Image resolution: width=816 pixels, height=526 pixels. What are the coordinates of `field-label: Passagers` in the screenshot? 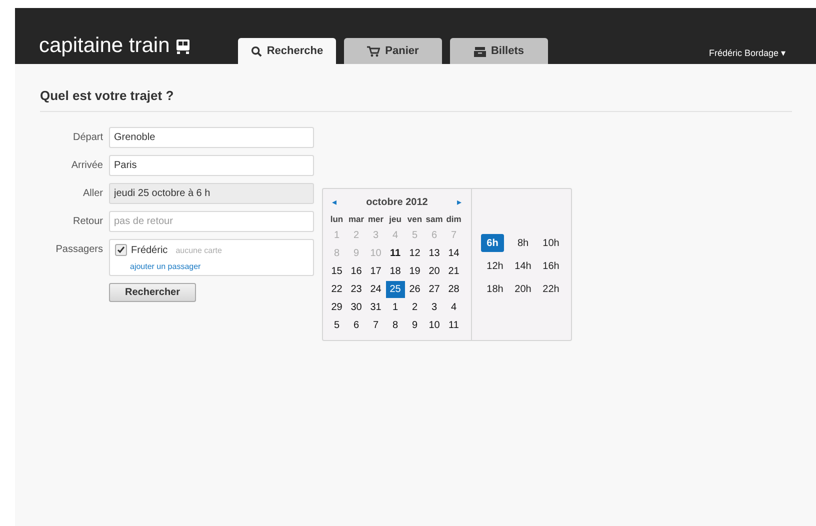 It's located at (78, 250).